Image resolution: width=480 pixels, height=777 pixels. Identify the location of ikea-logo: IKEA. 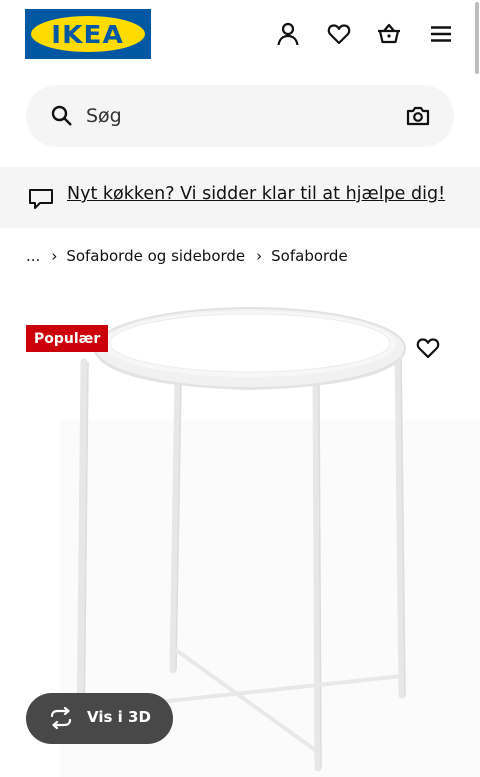
(88, 34).